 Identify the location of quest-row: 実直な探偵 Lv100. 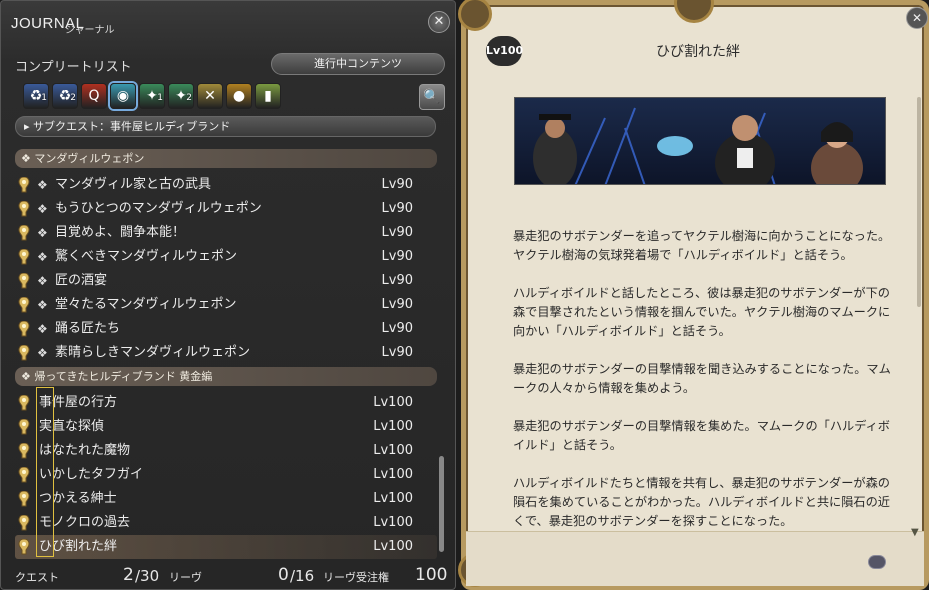
(226, 427).